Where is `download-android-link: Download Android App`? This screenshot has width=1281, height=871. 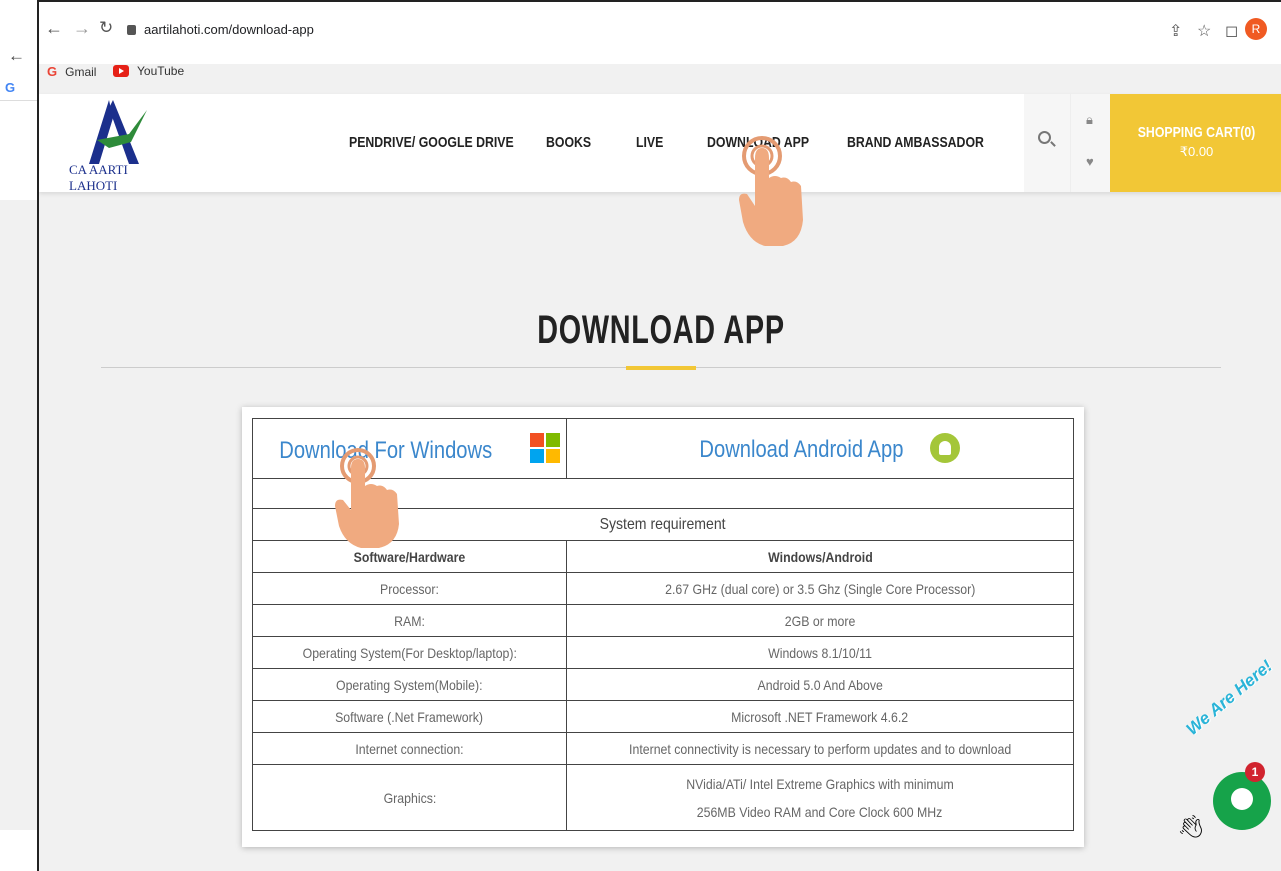 download-android-link: Download Android App is located at coordinates (820, 448).